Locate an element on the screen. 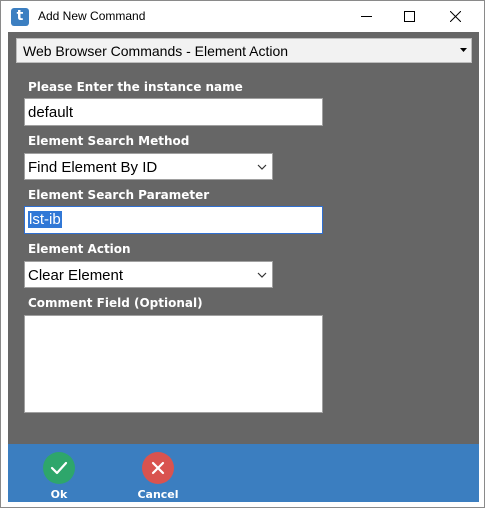  minimize-icon is located at coordinates (366, 16).